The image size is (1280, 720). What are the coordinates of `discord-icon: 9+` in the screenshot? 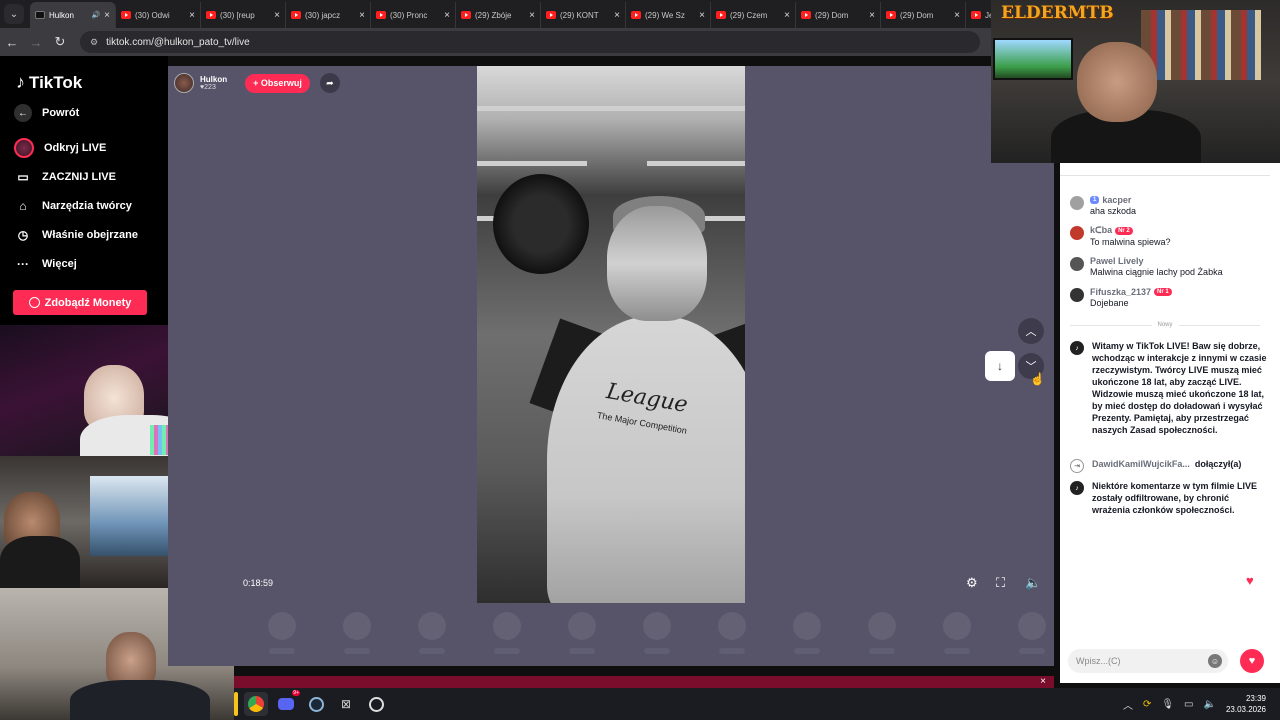 It's located at (287, 703).